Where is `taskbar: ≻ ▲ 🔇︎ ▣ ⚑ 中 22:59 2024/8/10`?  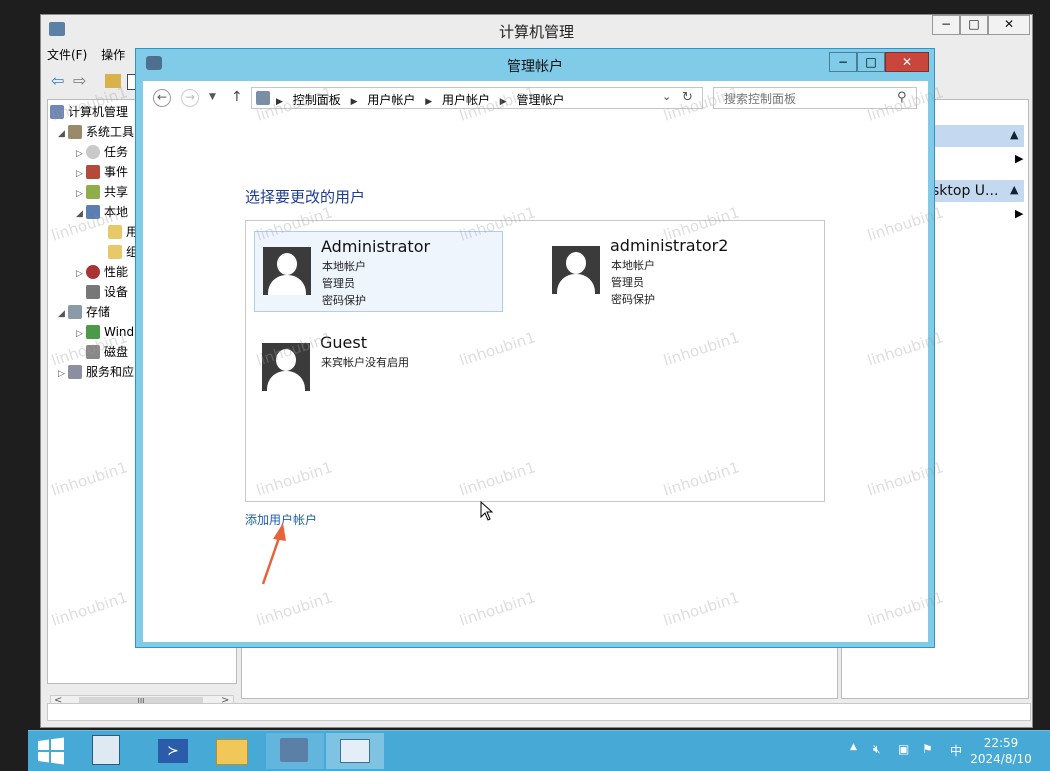 taskbar: ≻ ▲ 🔇︎ ▣ ⚑ 中 22:59 2024/8/10 is located at coordinates (539, 750).